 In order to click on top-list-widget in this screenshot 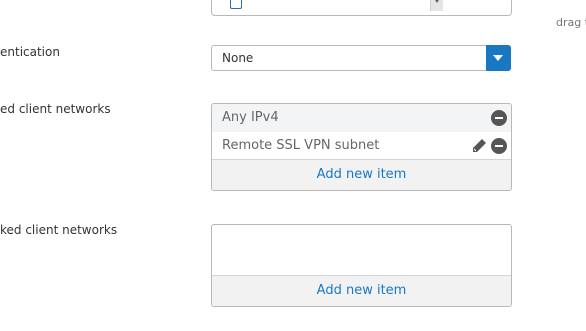, I will do `click(361, 8)`.